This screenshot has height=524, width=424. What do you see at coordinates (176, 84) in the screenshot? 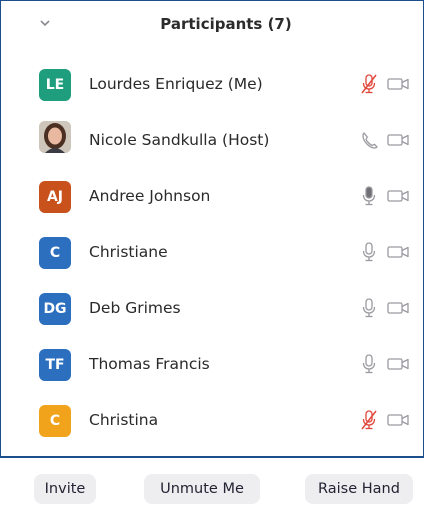
I see `participant-name: Lourdes Enriquez (Me)` at bounding box center [176, 84].